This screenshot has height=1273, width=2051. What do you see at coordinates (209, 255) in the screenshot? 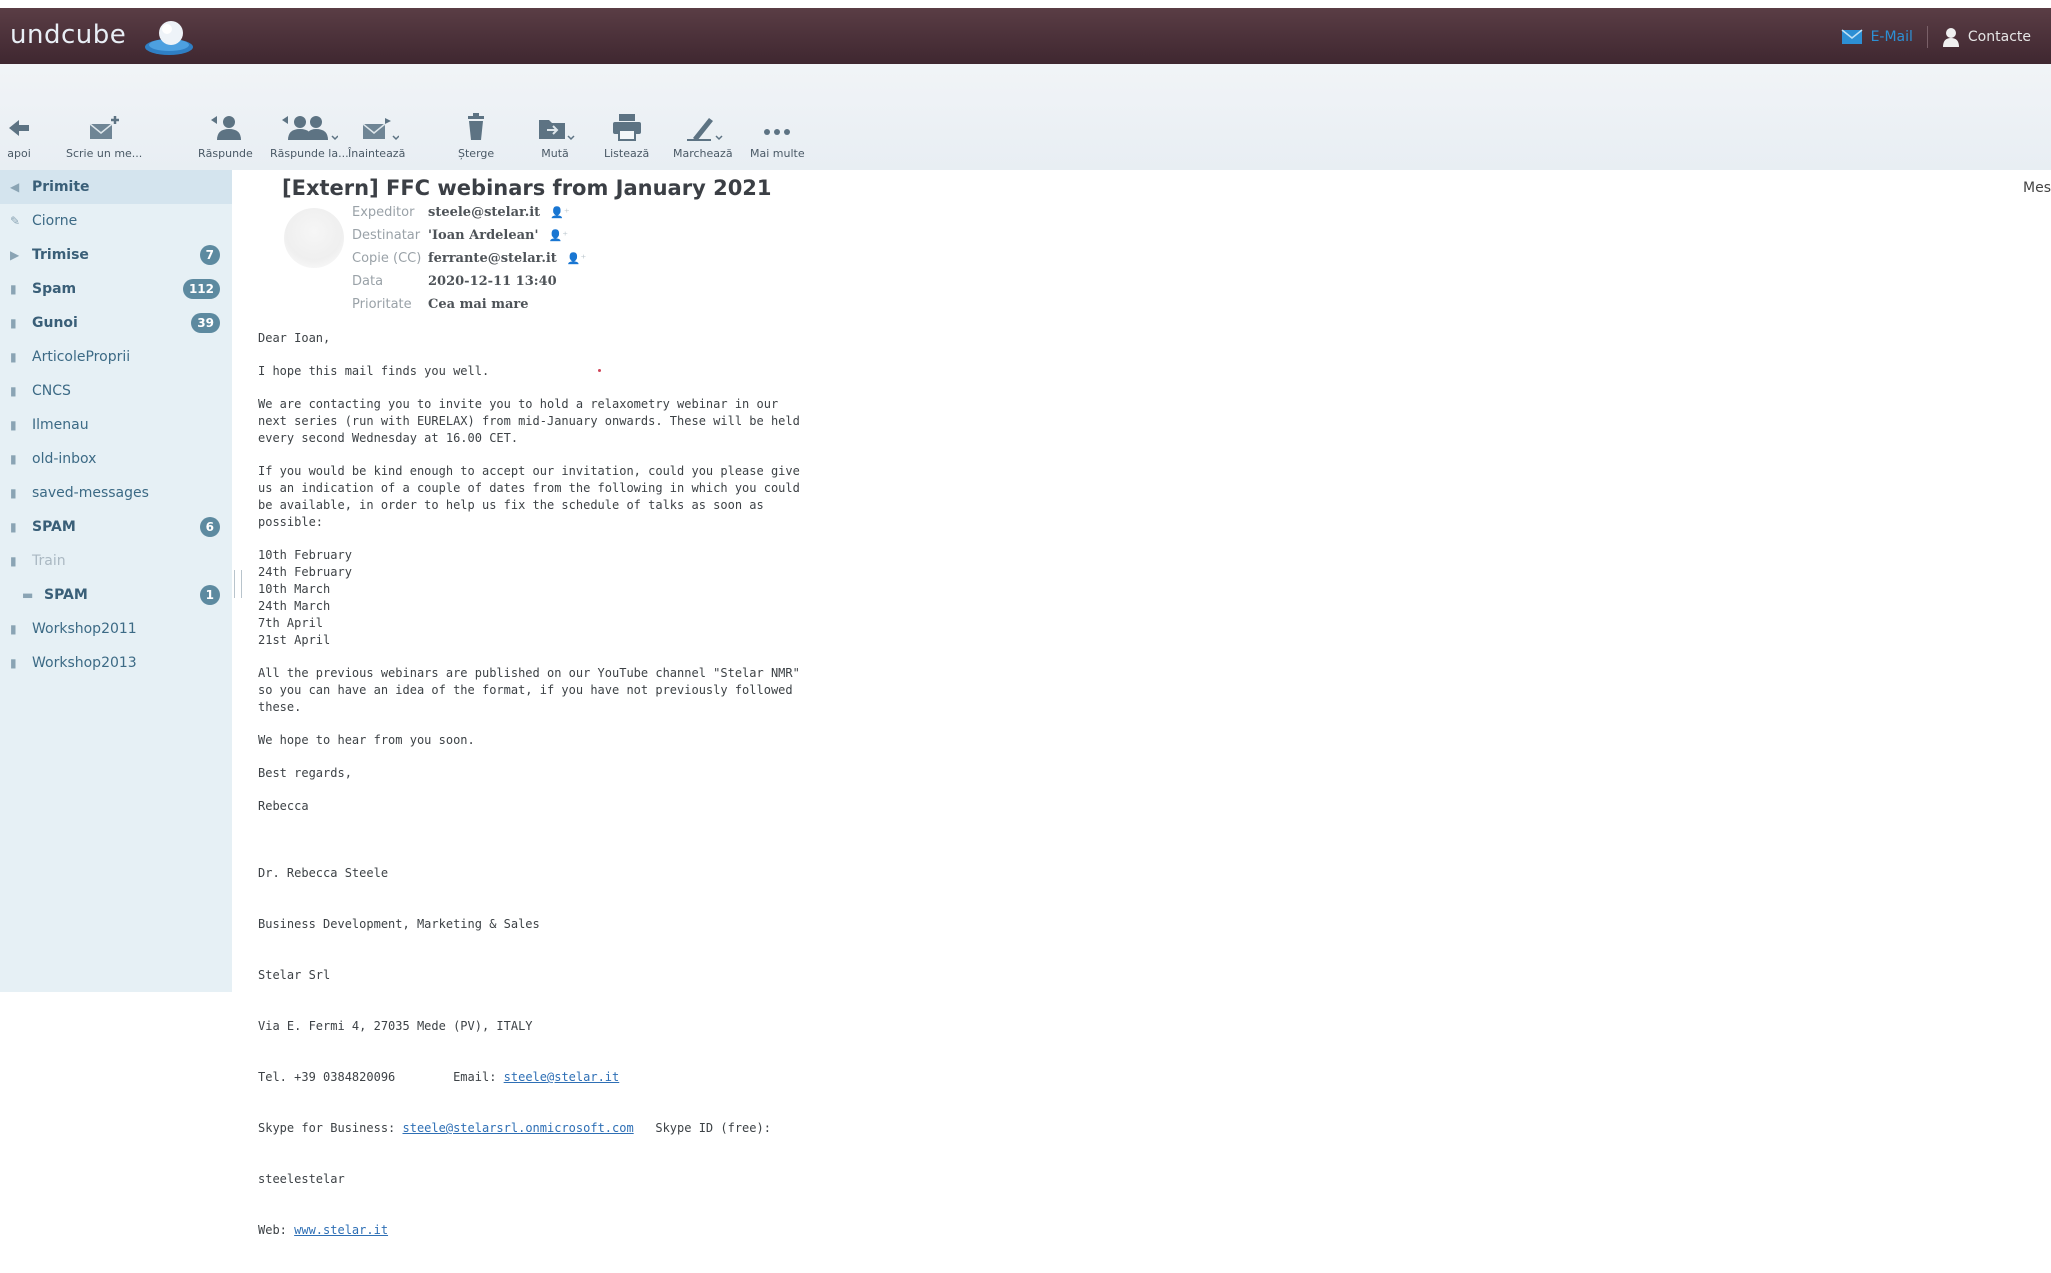
I see `unread-count-badge: 7` at bounding box center [209, 255].